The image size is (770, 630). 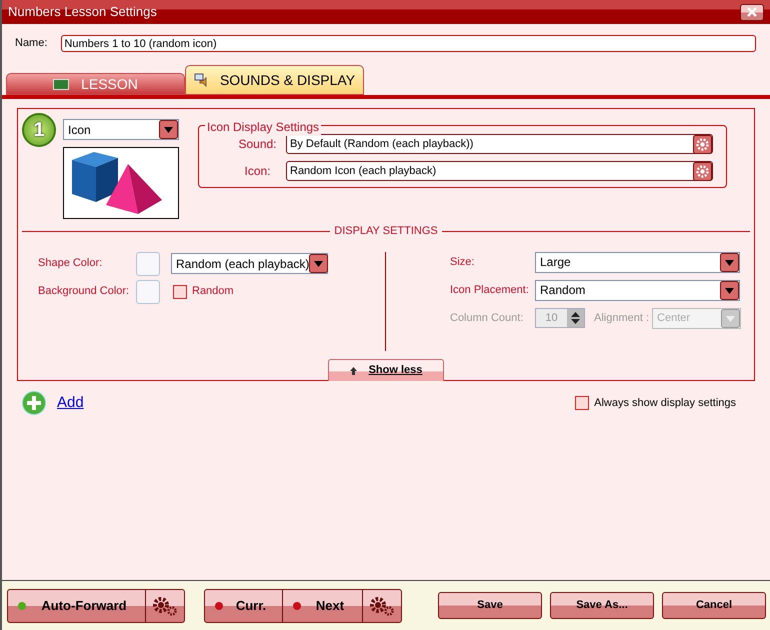 I want to click on field: By Default (Random (each playback)), so click(x=499, y=144).